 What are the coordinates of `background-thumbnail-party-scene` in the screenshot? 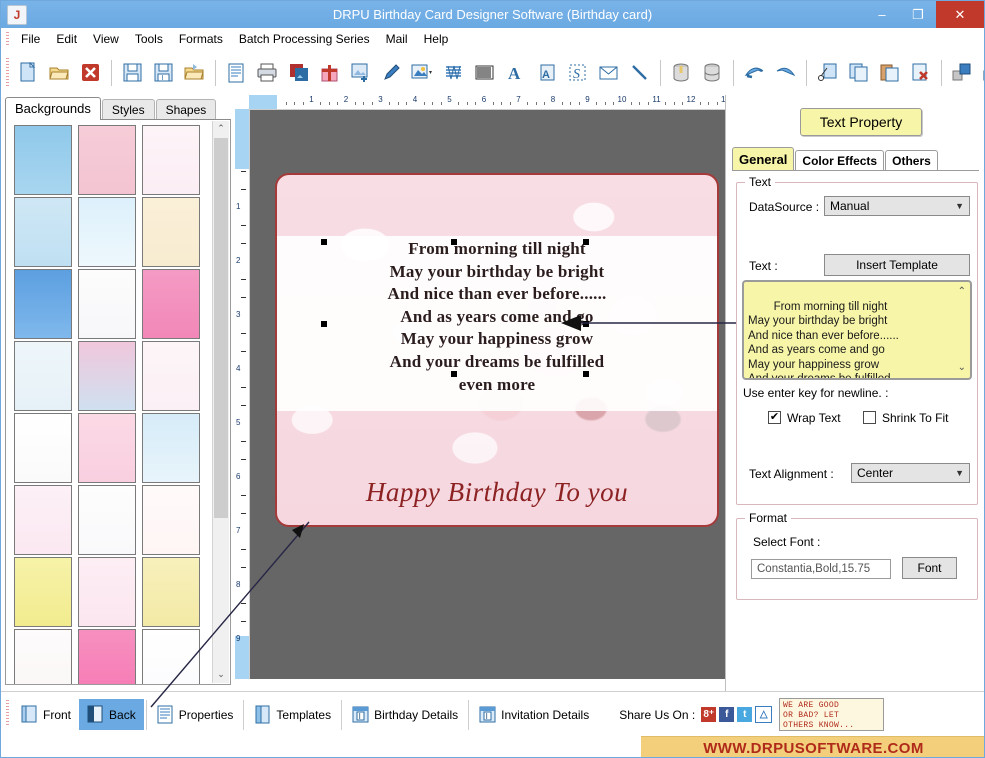 It's located at (171, 592).